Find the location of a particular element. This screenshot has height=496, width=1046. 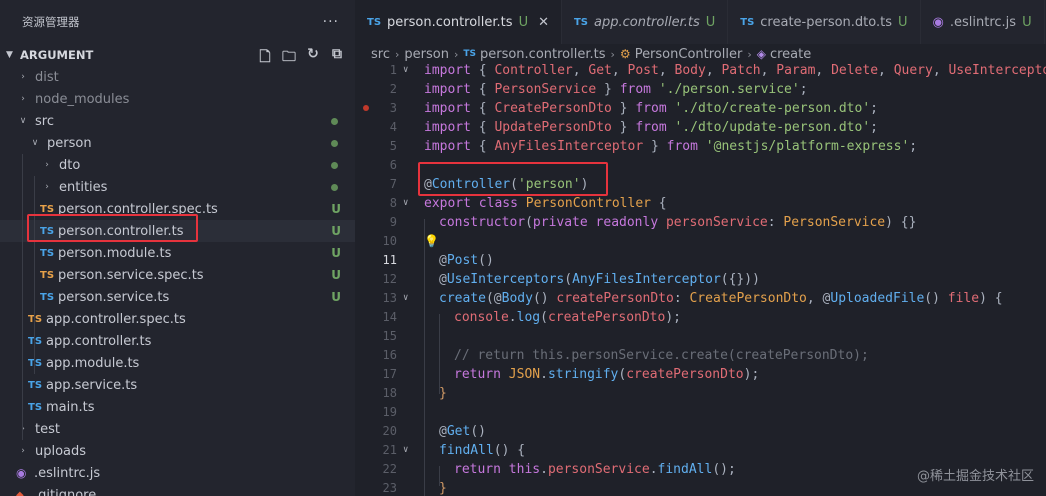

line-number: 7 is located at coordinates (393, 184).